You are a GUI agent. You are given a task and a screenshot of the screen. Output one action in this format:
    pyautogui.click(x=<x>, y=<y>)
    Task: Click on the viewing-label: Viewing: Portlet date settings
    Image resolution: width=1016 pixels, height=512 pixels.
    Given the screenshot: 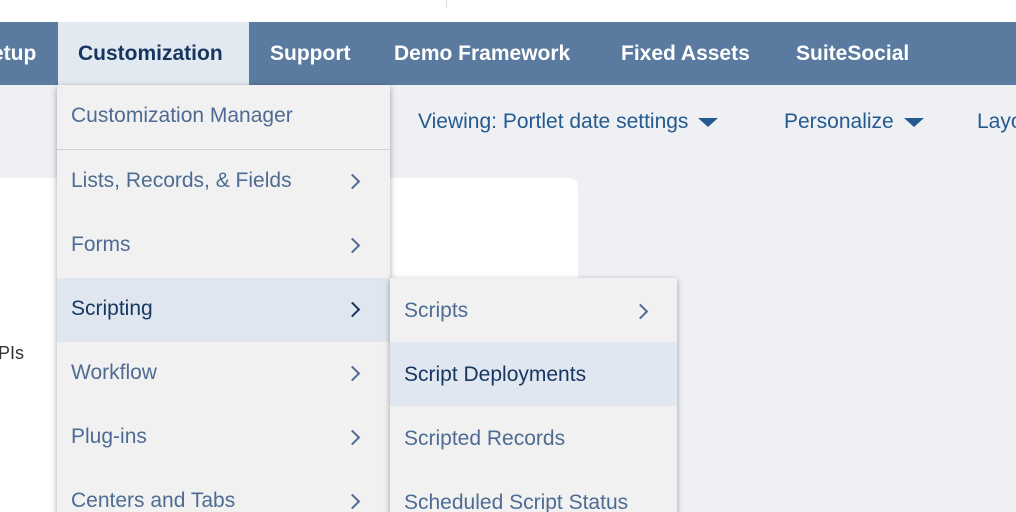 What is the action you would take?
    pyautogui.click(x=553, y=121)
    